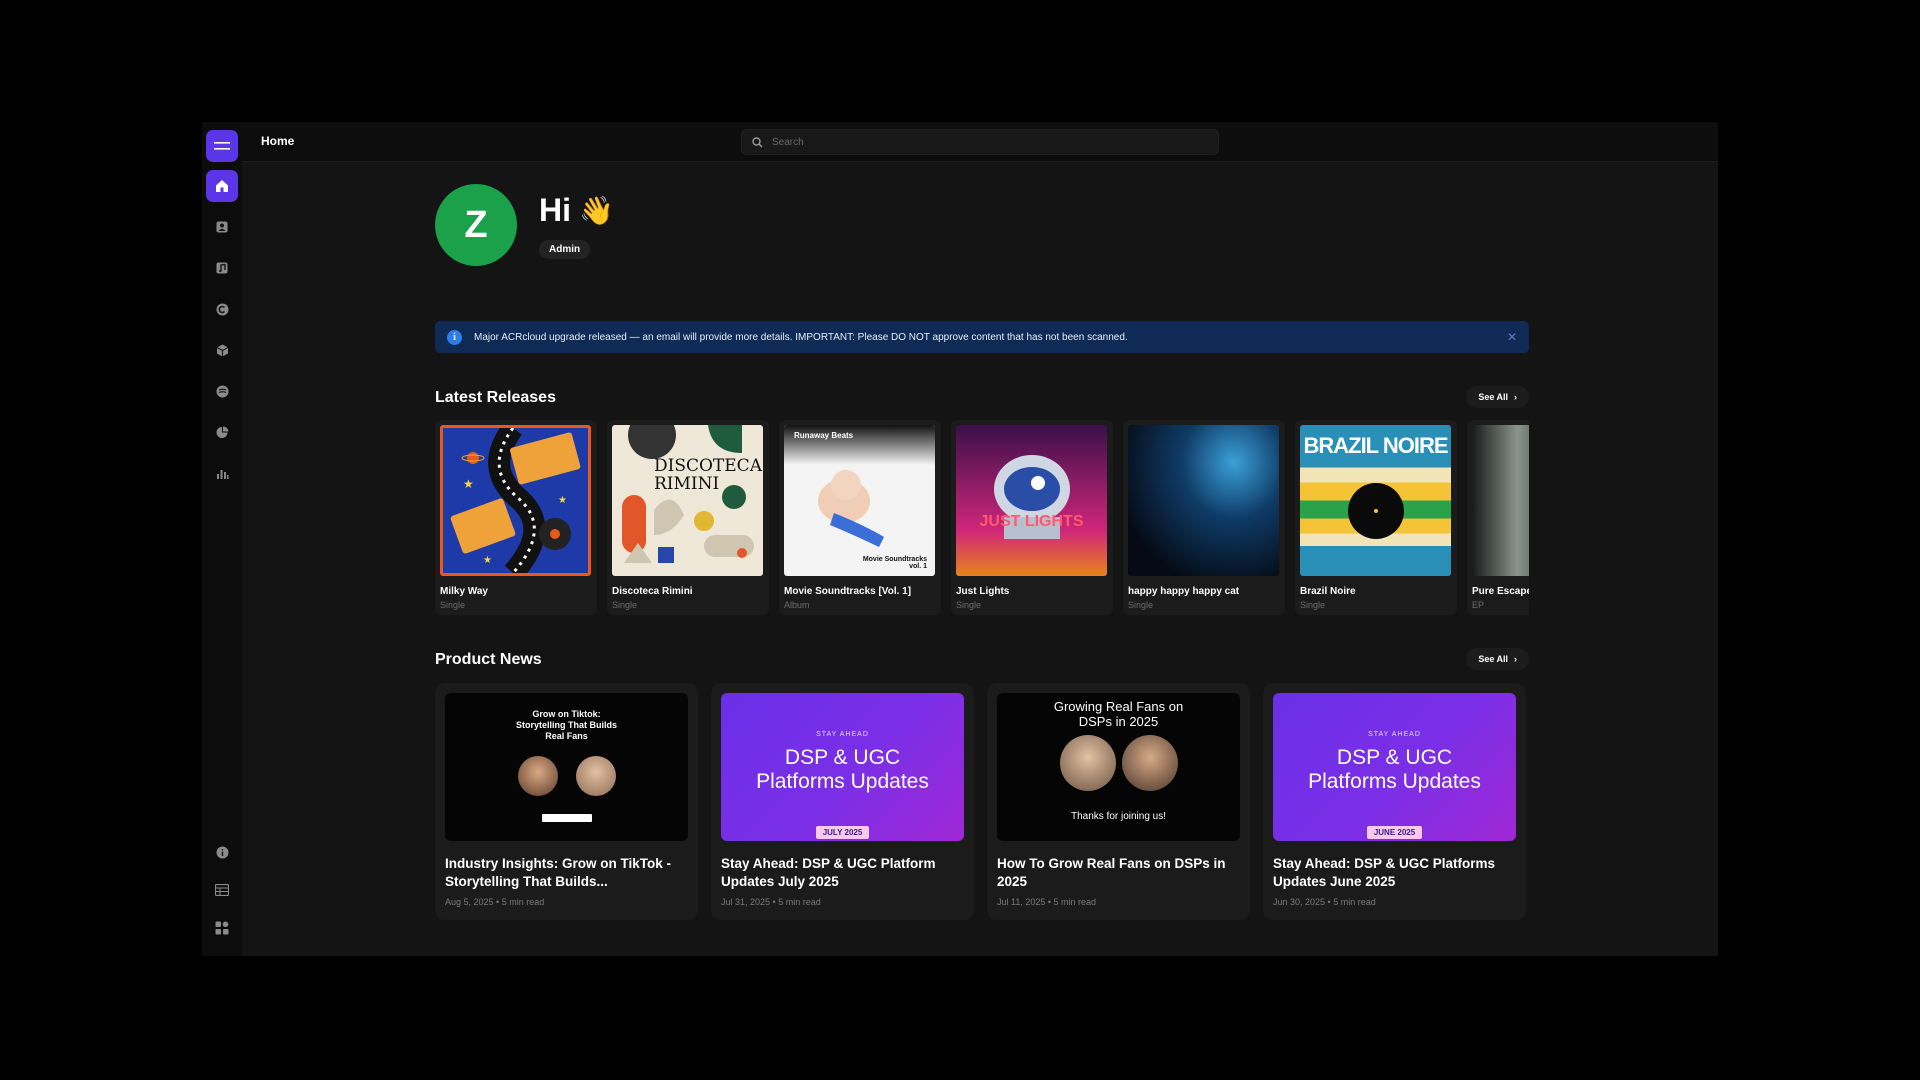 The width and height of the screenshot is (1920, 1080). Describe the element at coordinates (1118, 714) in the screenshot. I see `thumb-text: Growing Real Fans on DSPs in 2025` at that location.